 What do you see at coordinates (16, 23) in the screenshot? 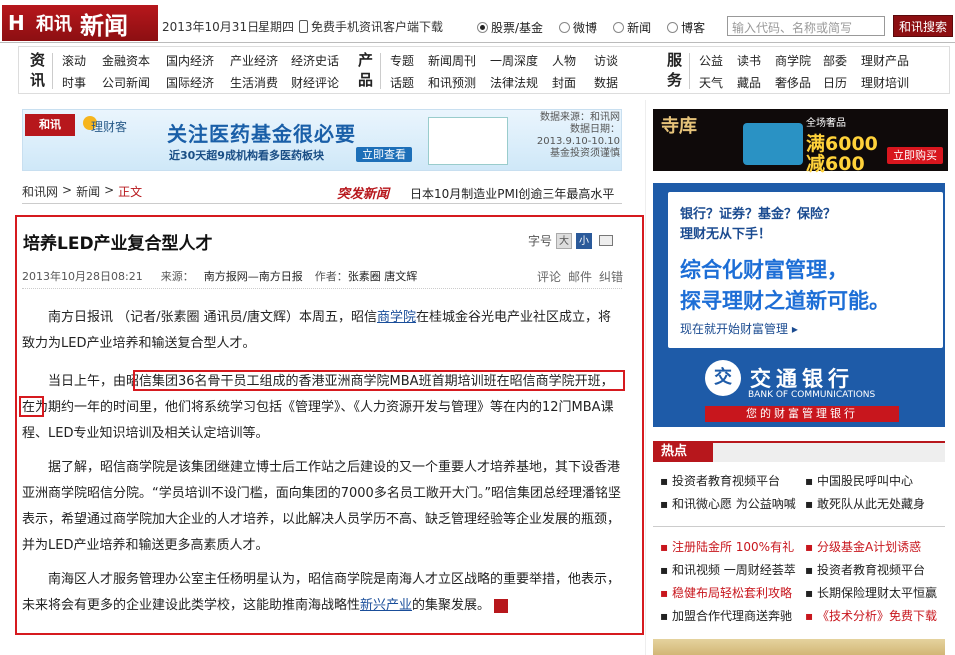
I see `hexun-logo-icon: H` at bounding box center [16, 23].